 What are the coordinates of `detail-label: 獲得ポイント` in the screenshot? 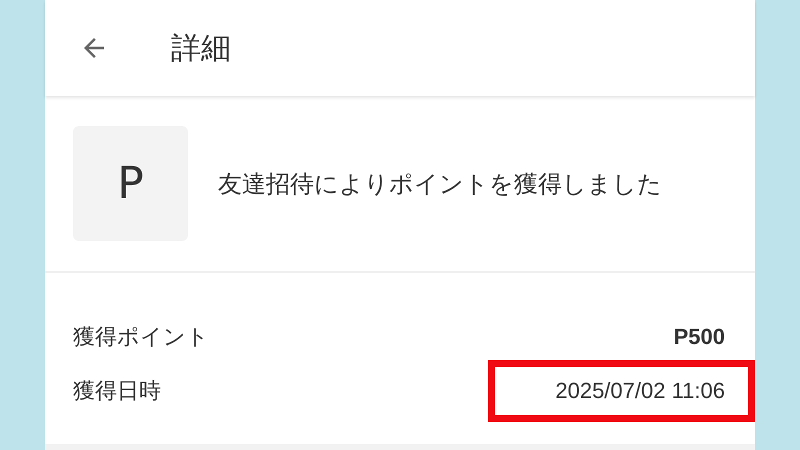 It's located at (141, 338).